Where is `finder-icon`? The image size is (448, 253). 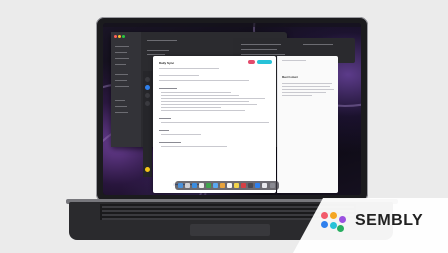 finder-icon is located at coordinates (180, 185).